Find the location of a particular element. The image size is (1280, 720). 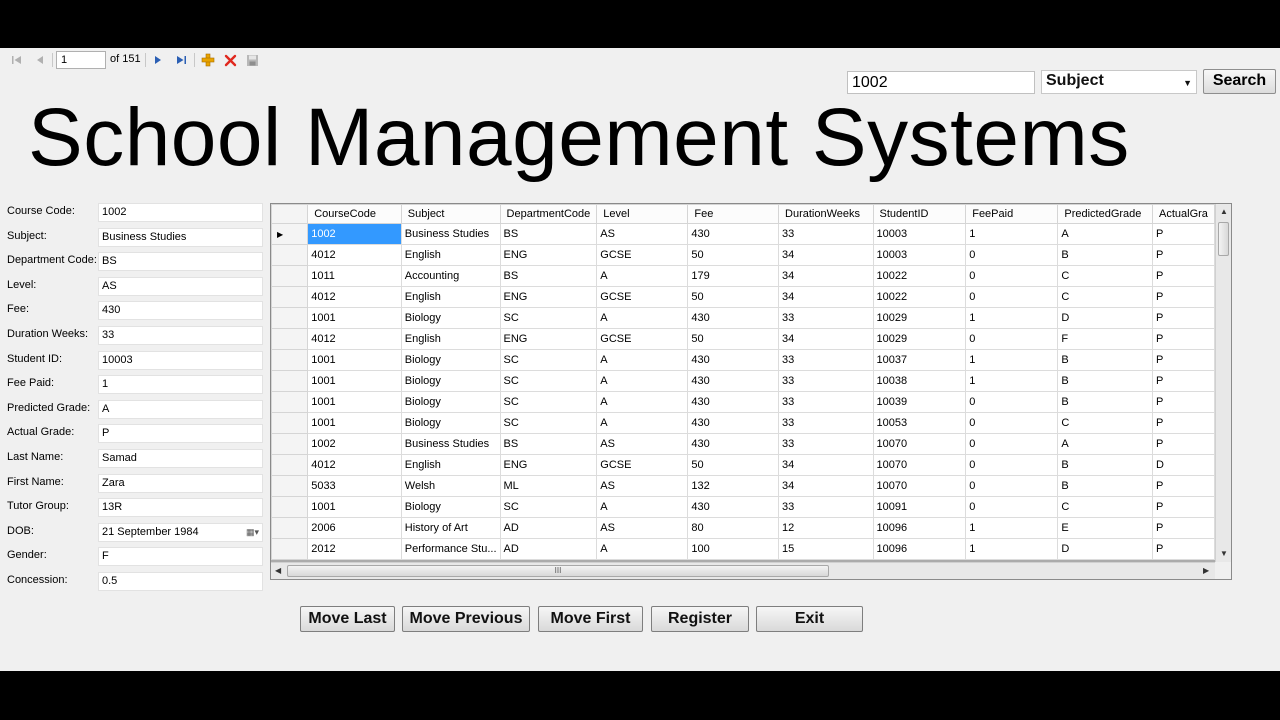

vertical-scrollbar: ▲ ▼ is located at coordinates (1223, 383).